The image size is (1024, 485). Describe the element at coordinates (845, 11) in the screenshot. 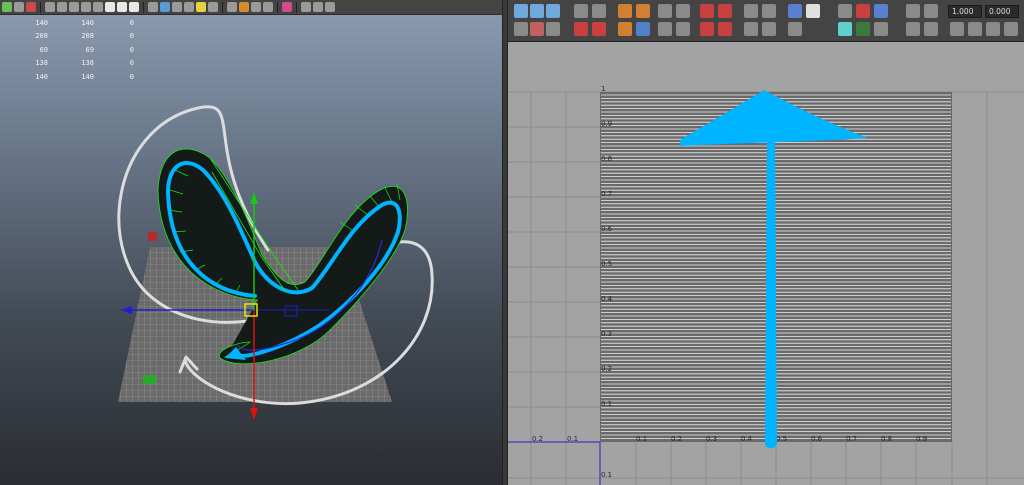

I see `display-border-icon` at that location.